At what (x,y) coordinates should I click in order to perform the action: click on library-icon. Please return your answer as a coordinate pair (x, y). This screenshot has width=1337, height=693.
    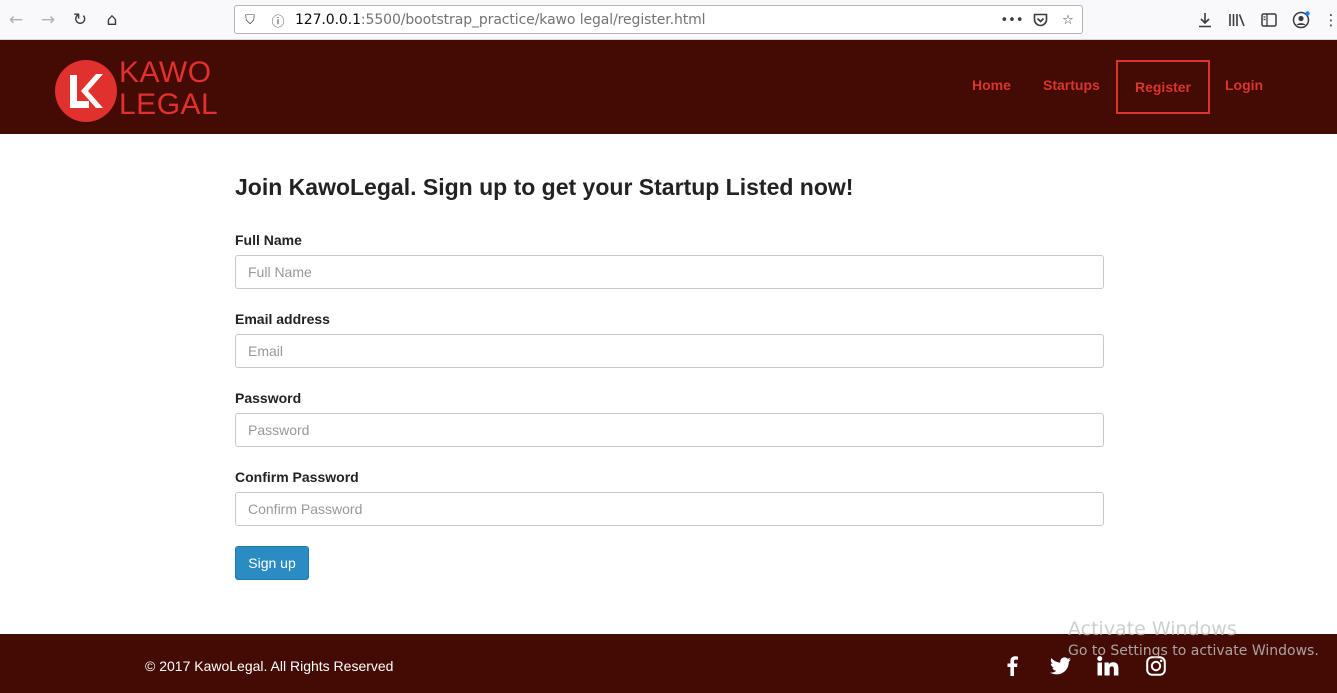
    Looking at the image, I should click on (1237, 20).